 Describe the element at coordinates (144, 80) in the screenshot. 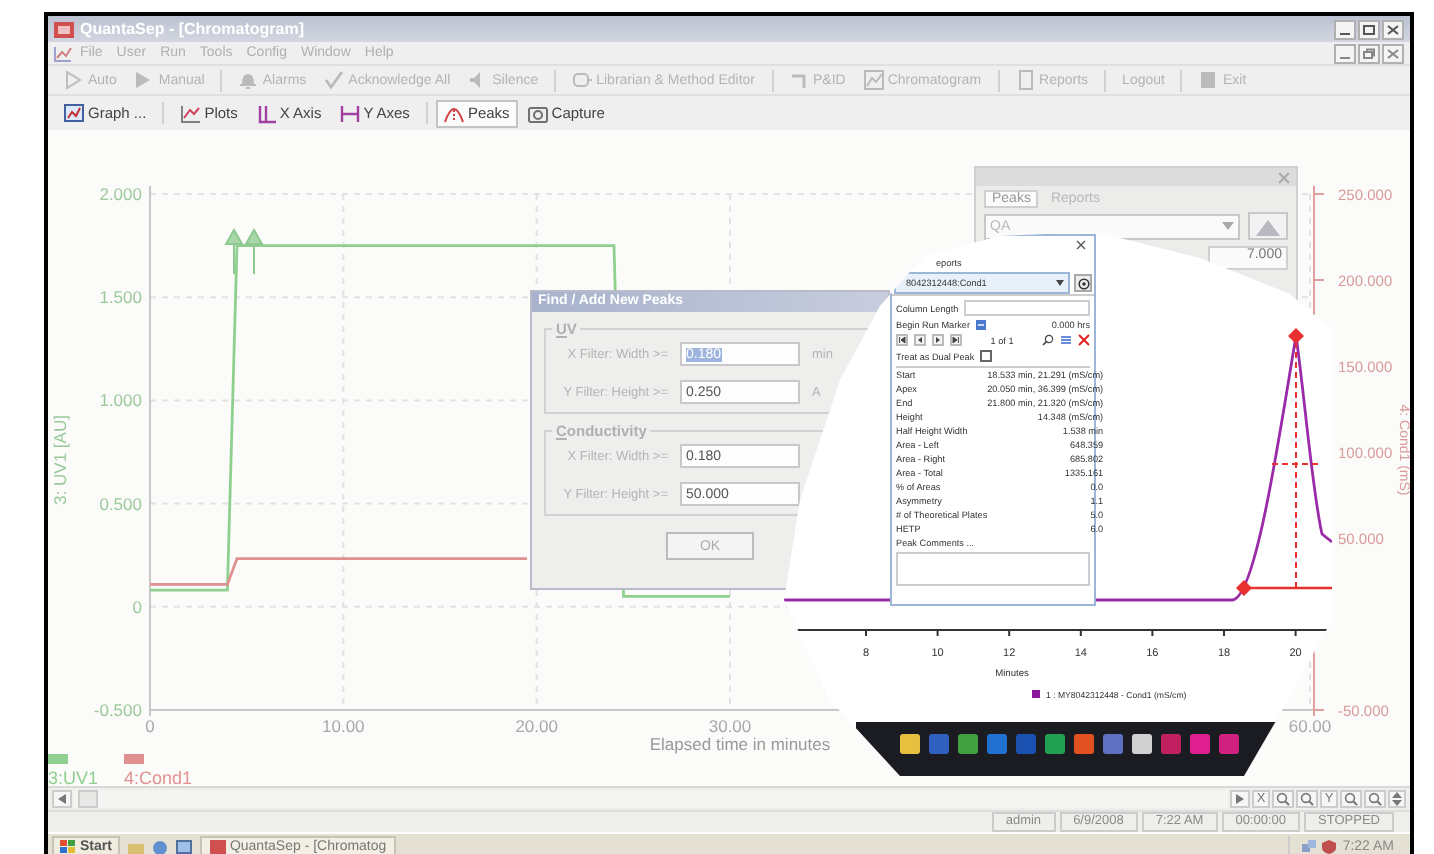

I see `play-icon` at that location.